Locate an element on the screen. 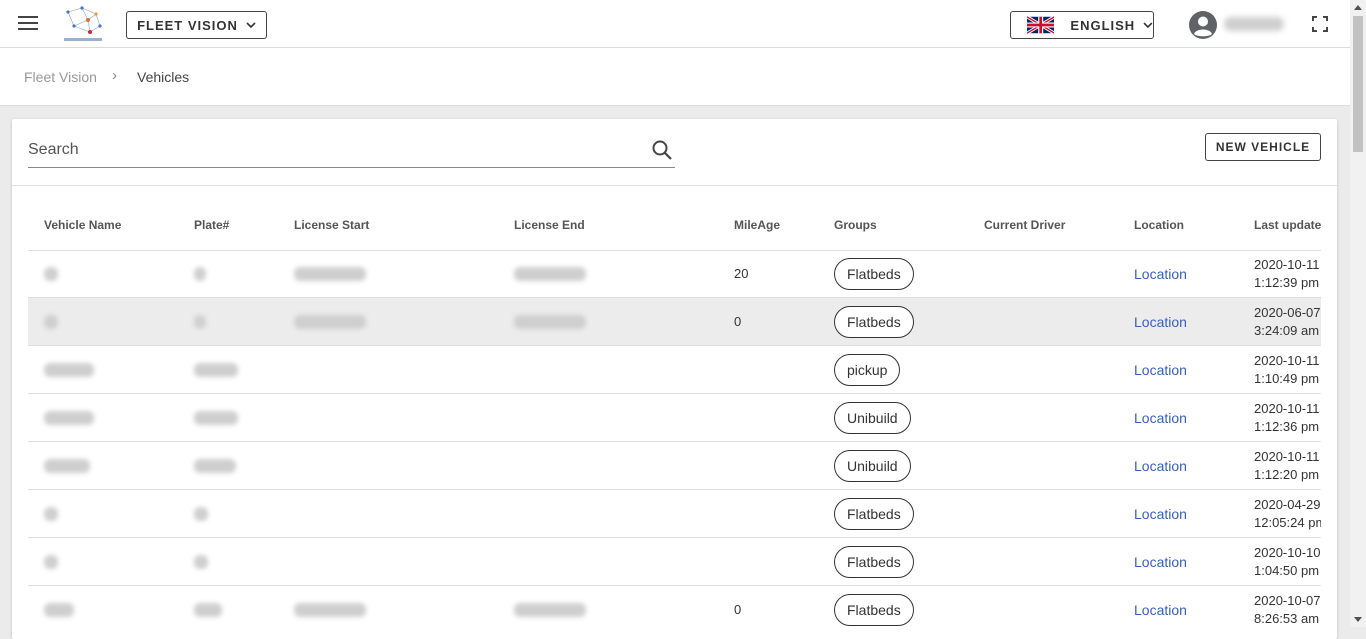  table-row: pickup Location 2020-10-11 1:10:49 pm is located at coordinates (674, 370).